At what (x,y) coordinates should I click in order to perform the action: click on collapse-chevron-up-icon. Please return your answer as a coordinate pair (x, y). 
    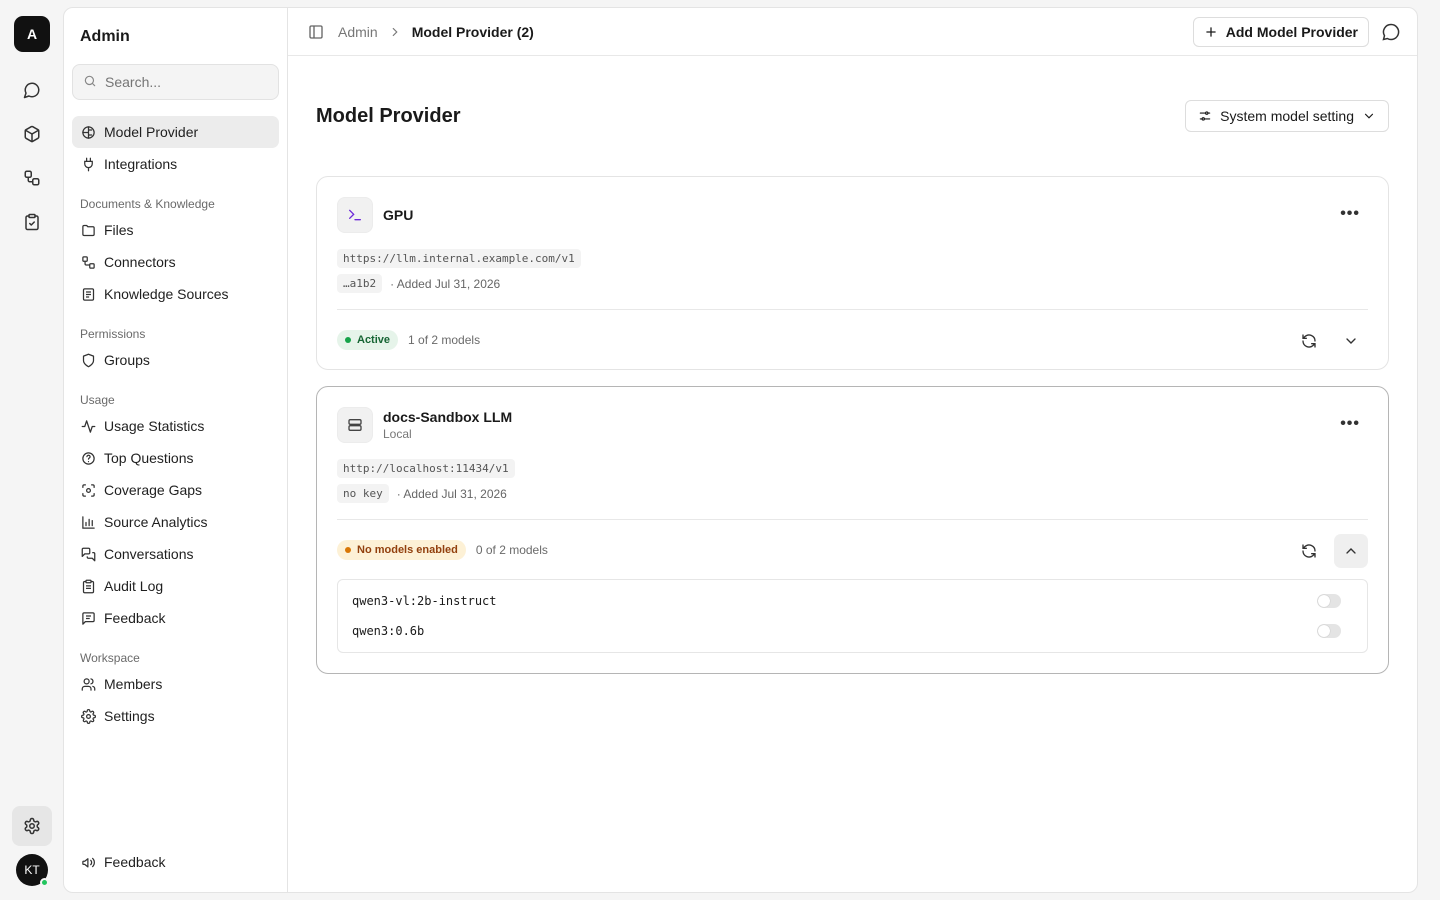
    Looking at the image, I should click on (1351, 551).